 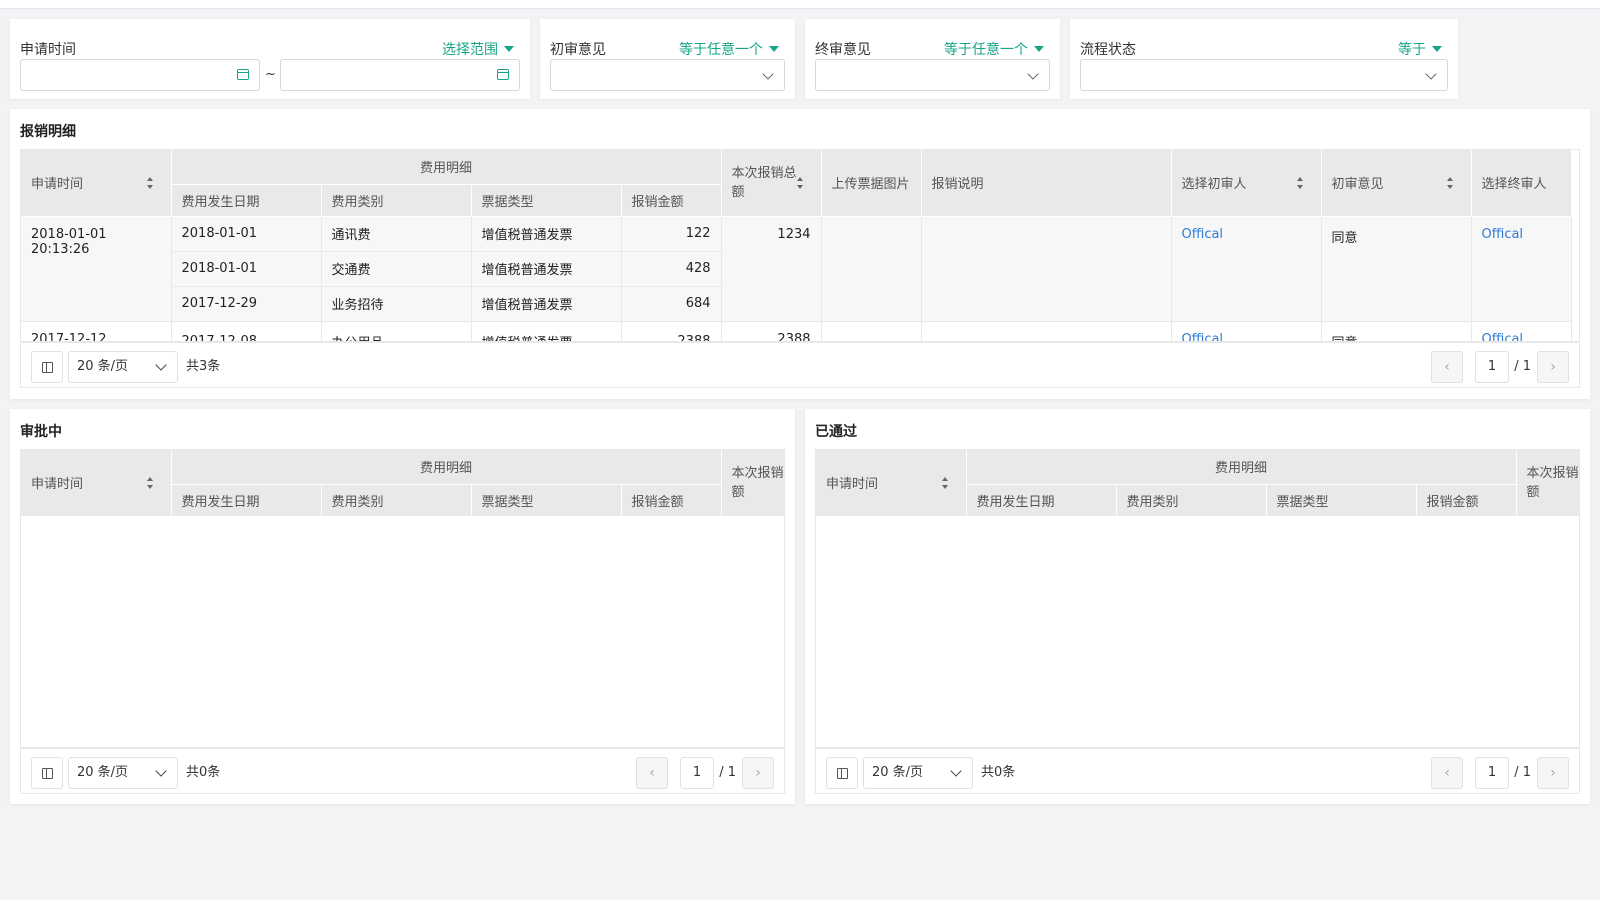 What do you see at coordinates (203, 366) in the screenshot?
I see `total-count: 共3条` at bounding box center [203, 366].